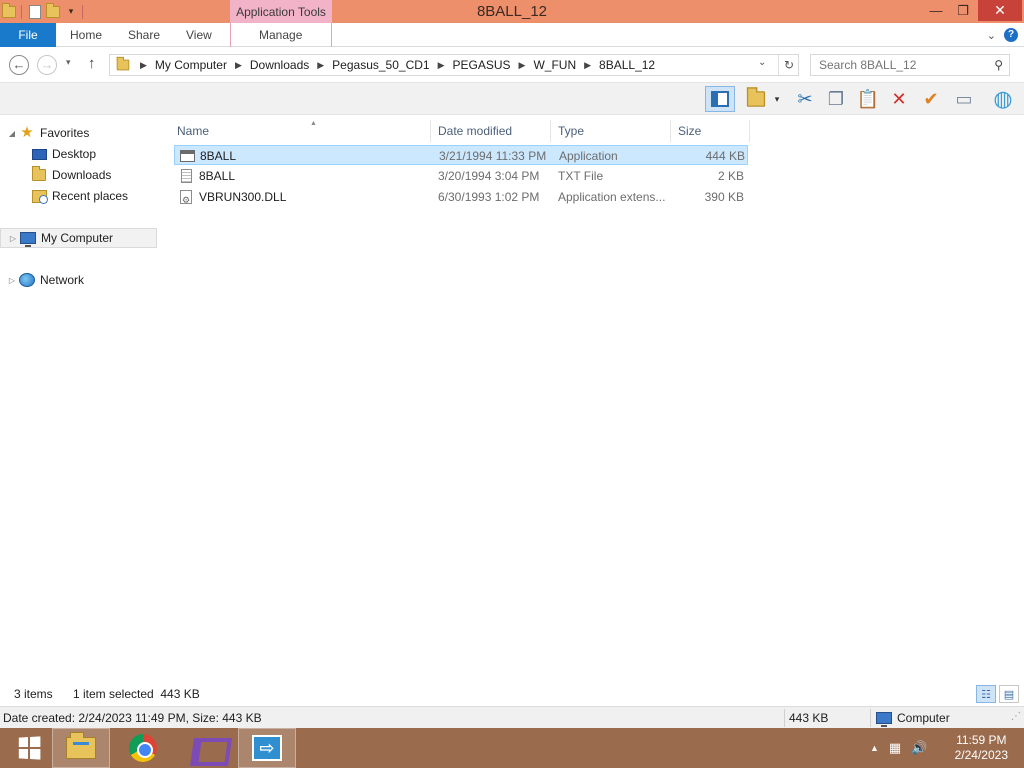 This screenshot has width=1024, height=768. I want to click on tab-view: View, so click(199, 35).